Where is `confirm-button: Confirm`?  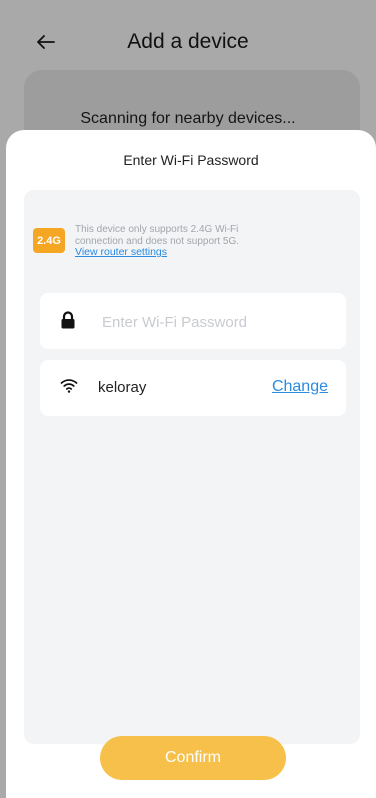
confirm-button: Confirm is located at coordinates (193, 758).